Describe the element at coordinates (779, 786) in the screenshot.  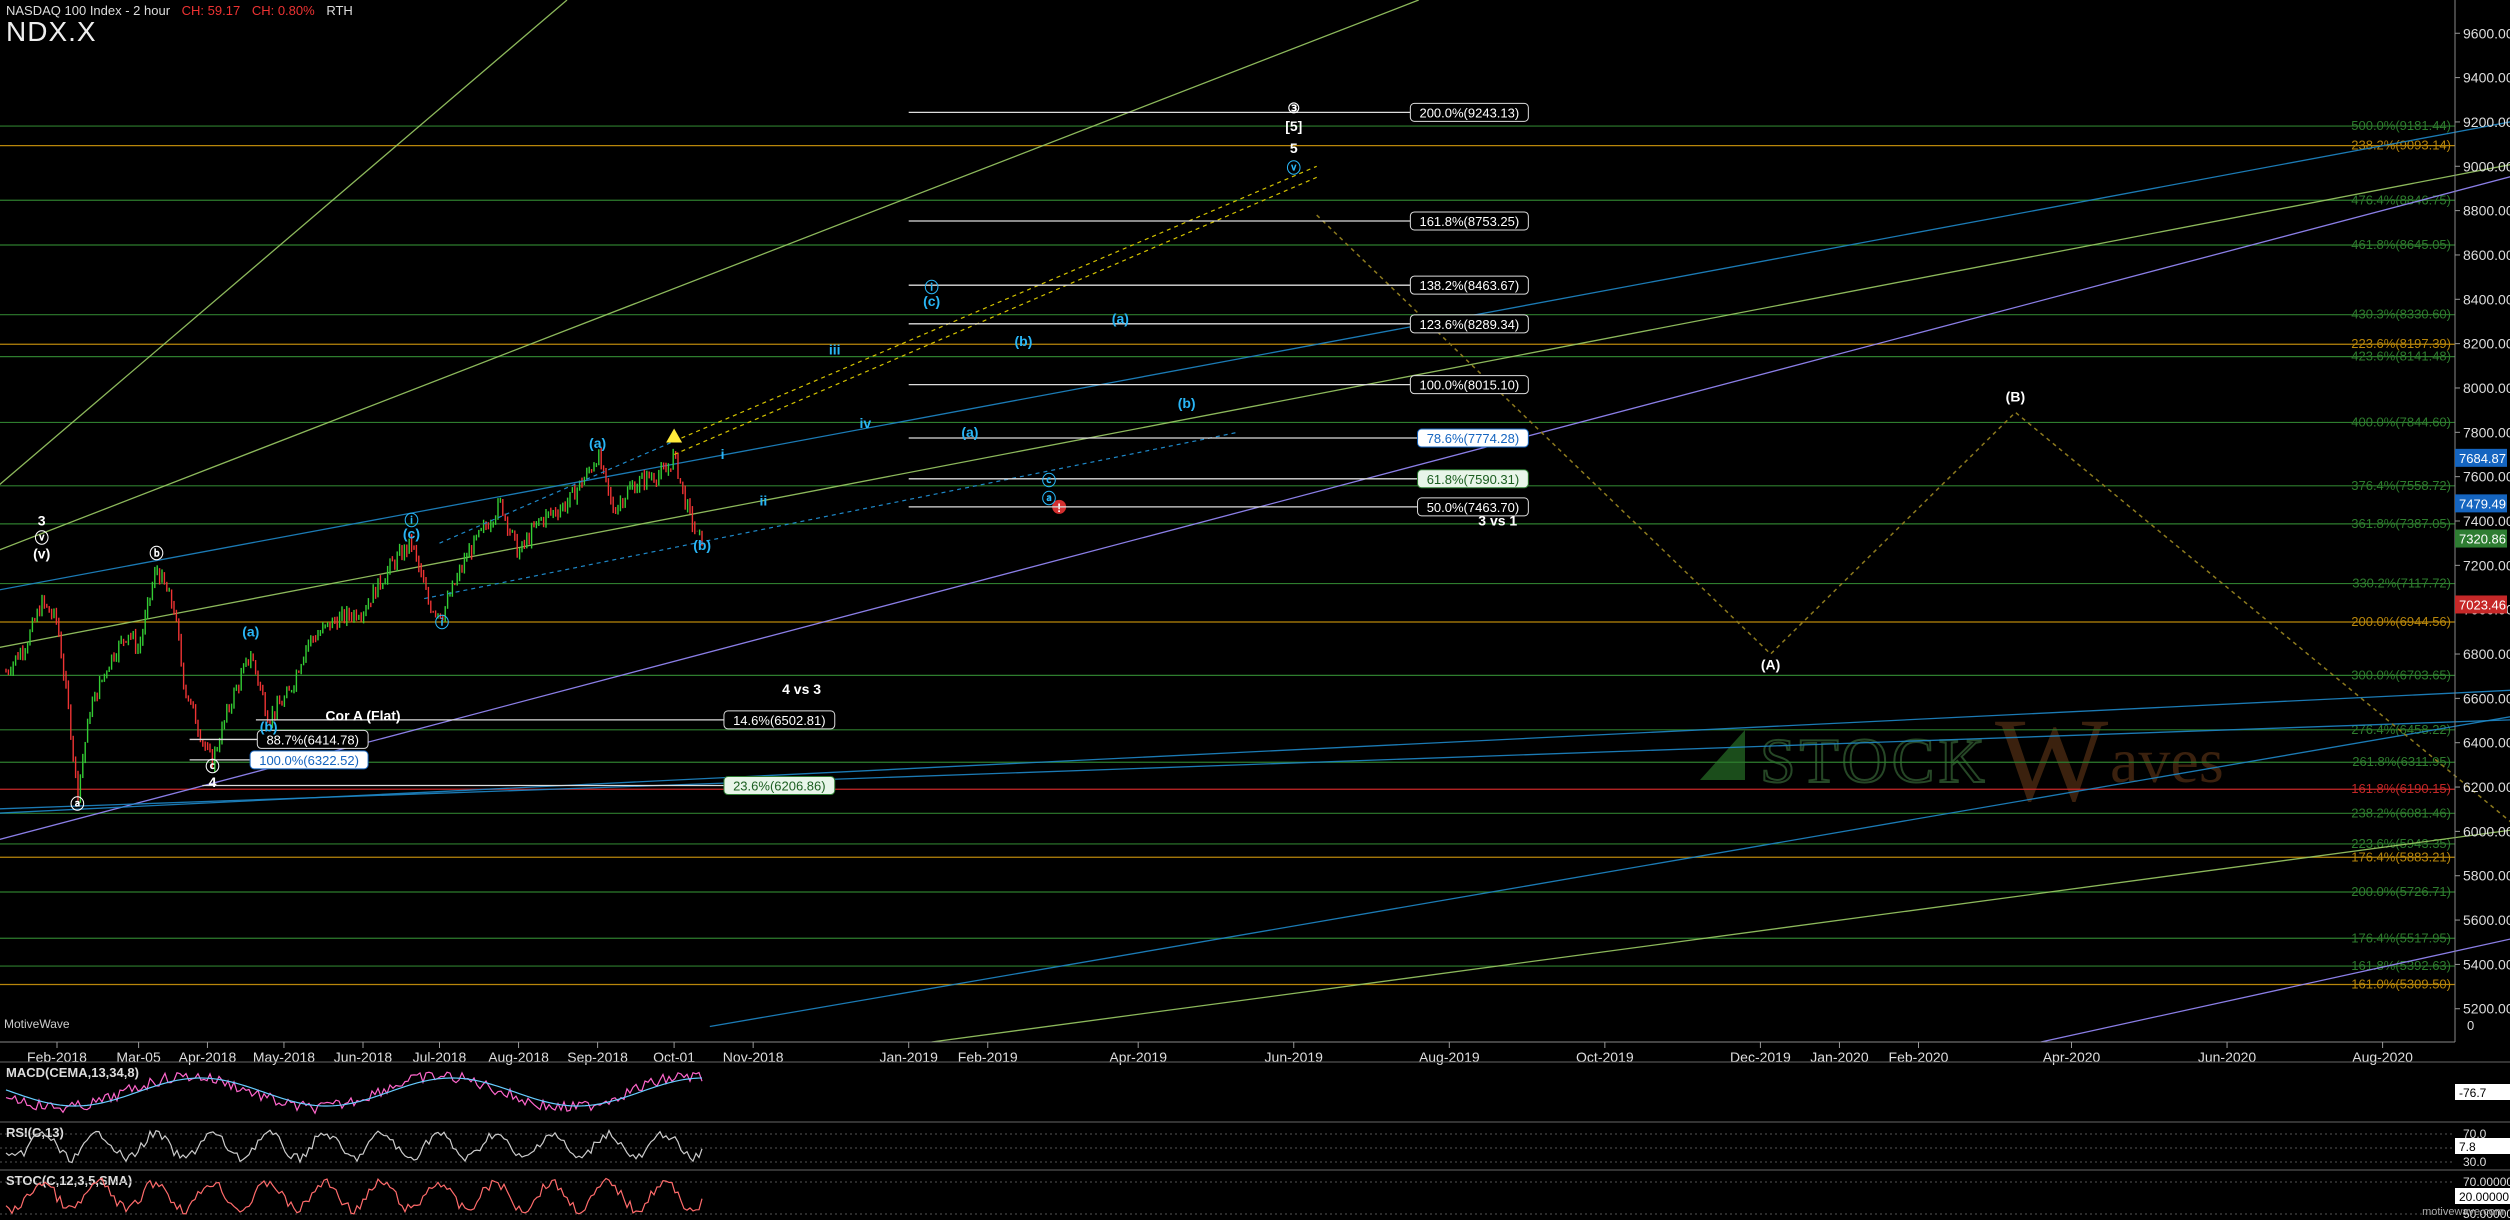
I see `fib-label: 23.6%(6206.86)` at that location.